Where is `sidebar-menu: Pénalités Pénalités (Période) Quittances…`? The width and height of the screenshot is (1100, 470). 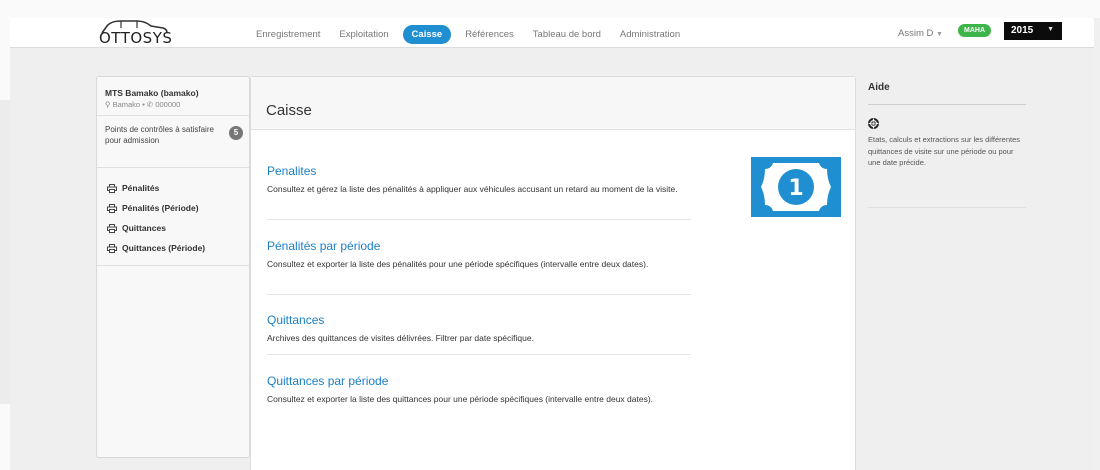
sidebar-menu: Pénalités Pénalités (Période) Quittances… is located at coordinates (156, 218).